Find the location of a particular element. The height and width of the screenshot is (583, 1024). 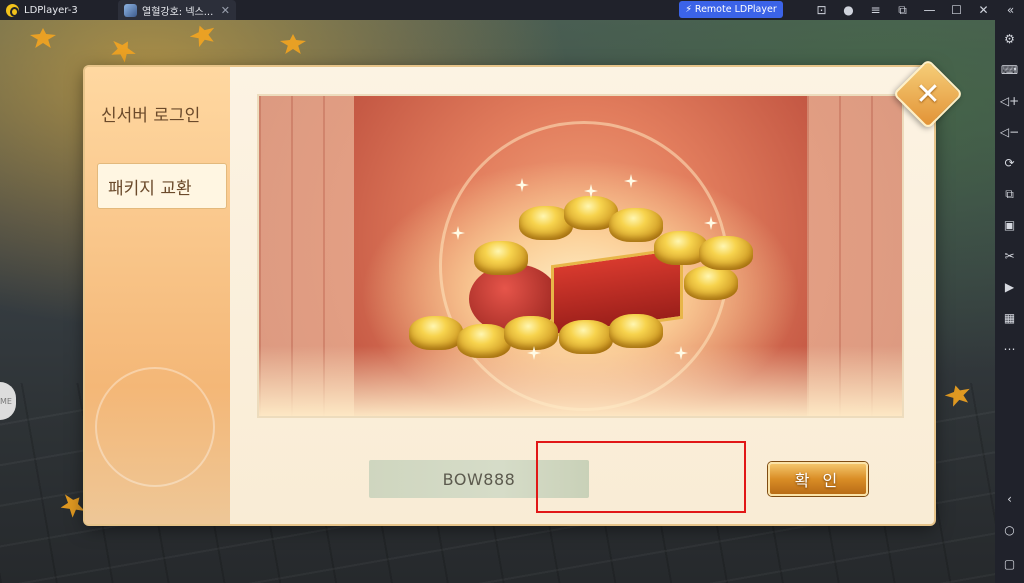

maximize-icon: ☐ is located at coordinates (956, 10).